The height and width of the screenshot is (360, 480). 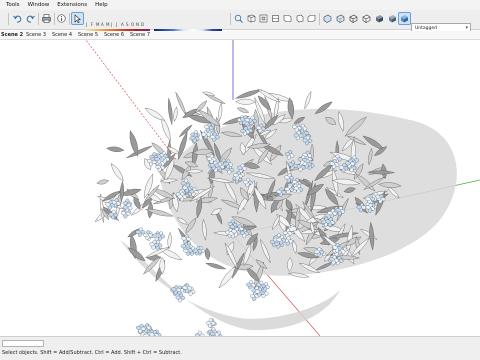 I want to click on menu-help: Help, so click(x=101, y=5).